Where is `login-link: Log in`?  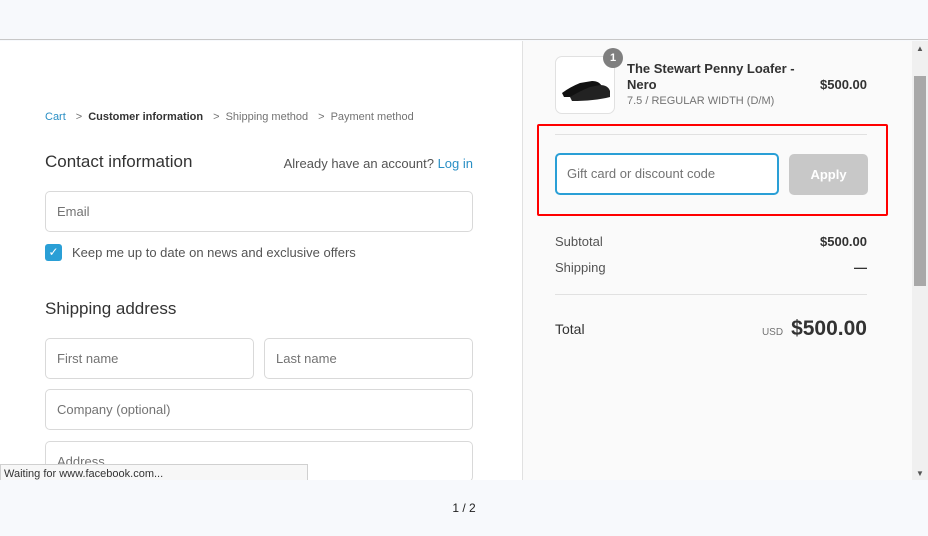 login-link: Log in is located at coordinates (455, 163).